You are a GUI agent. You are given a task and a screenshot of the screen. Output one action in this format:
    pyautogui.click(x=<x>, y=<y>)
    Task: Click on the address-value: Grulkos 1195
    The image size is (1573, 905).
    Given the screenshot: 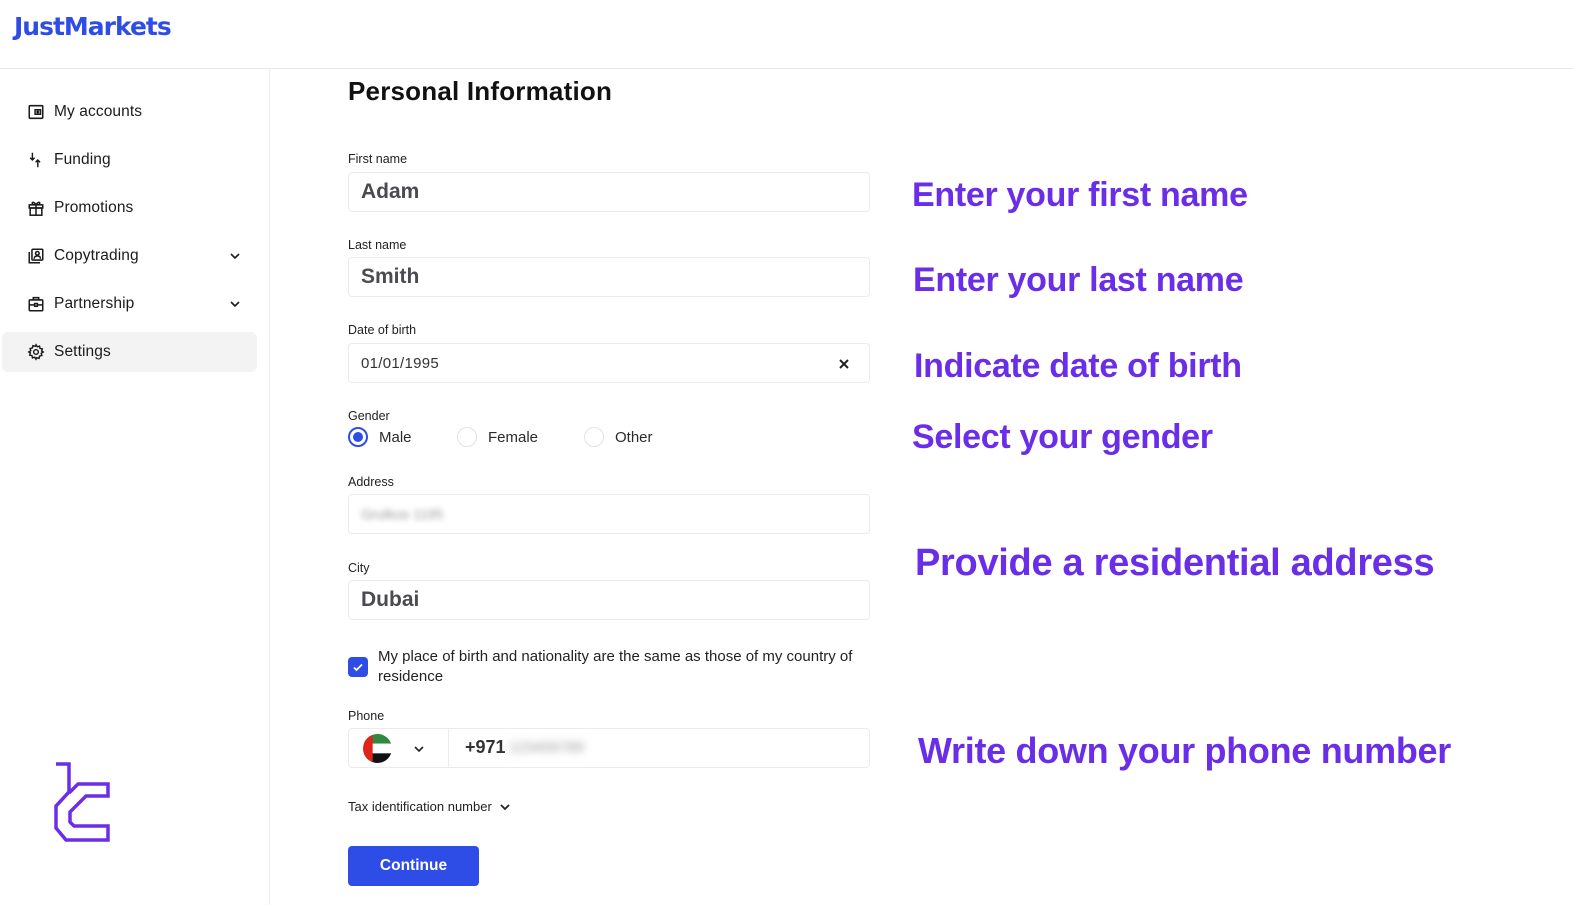 What is the action you would take?
    pyautogui.click(x=402, y=514)
    